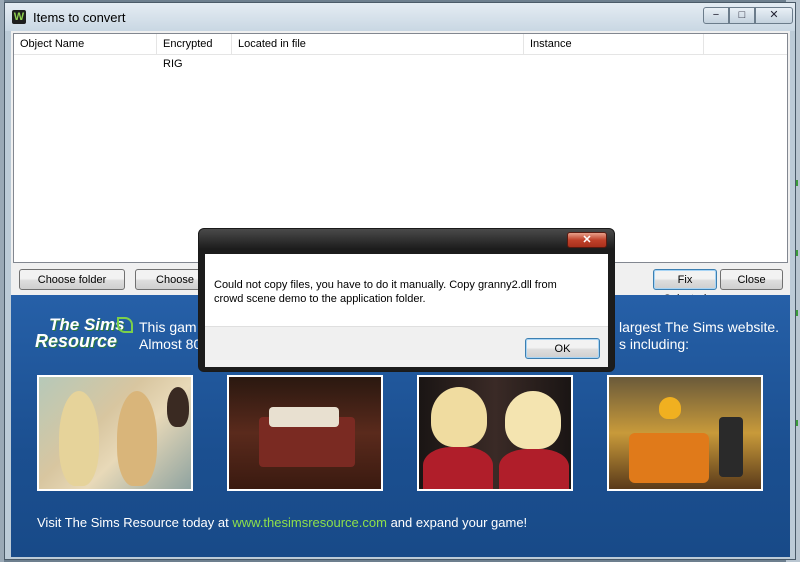  Describe the element at coordinates (654, 344) in the screenshot. I see `promo-text-right-2: s including:` at that location.